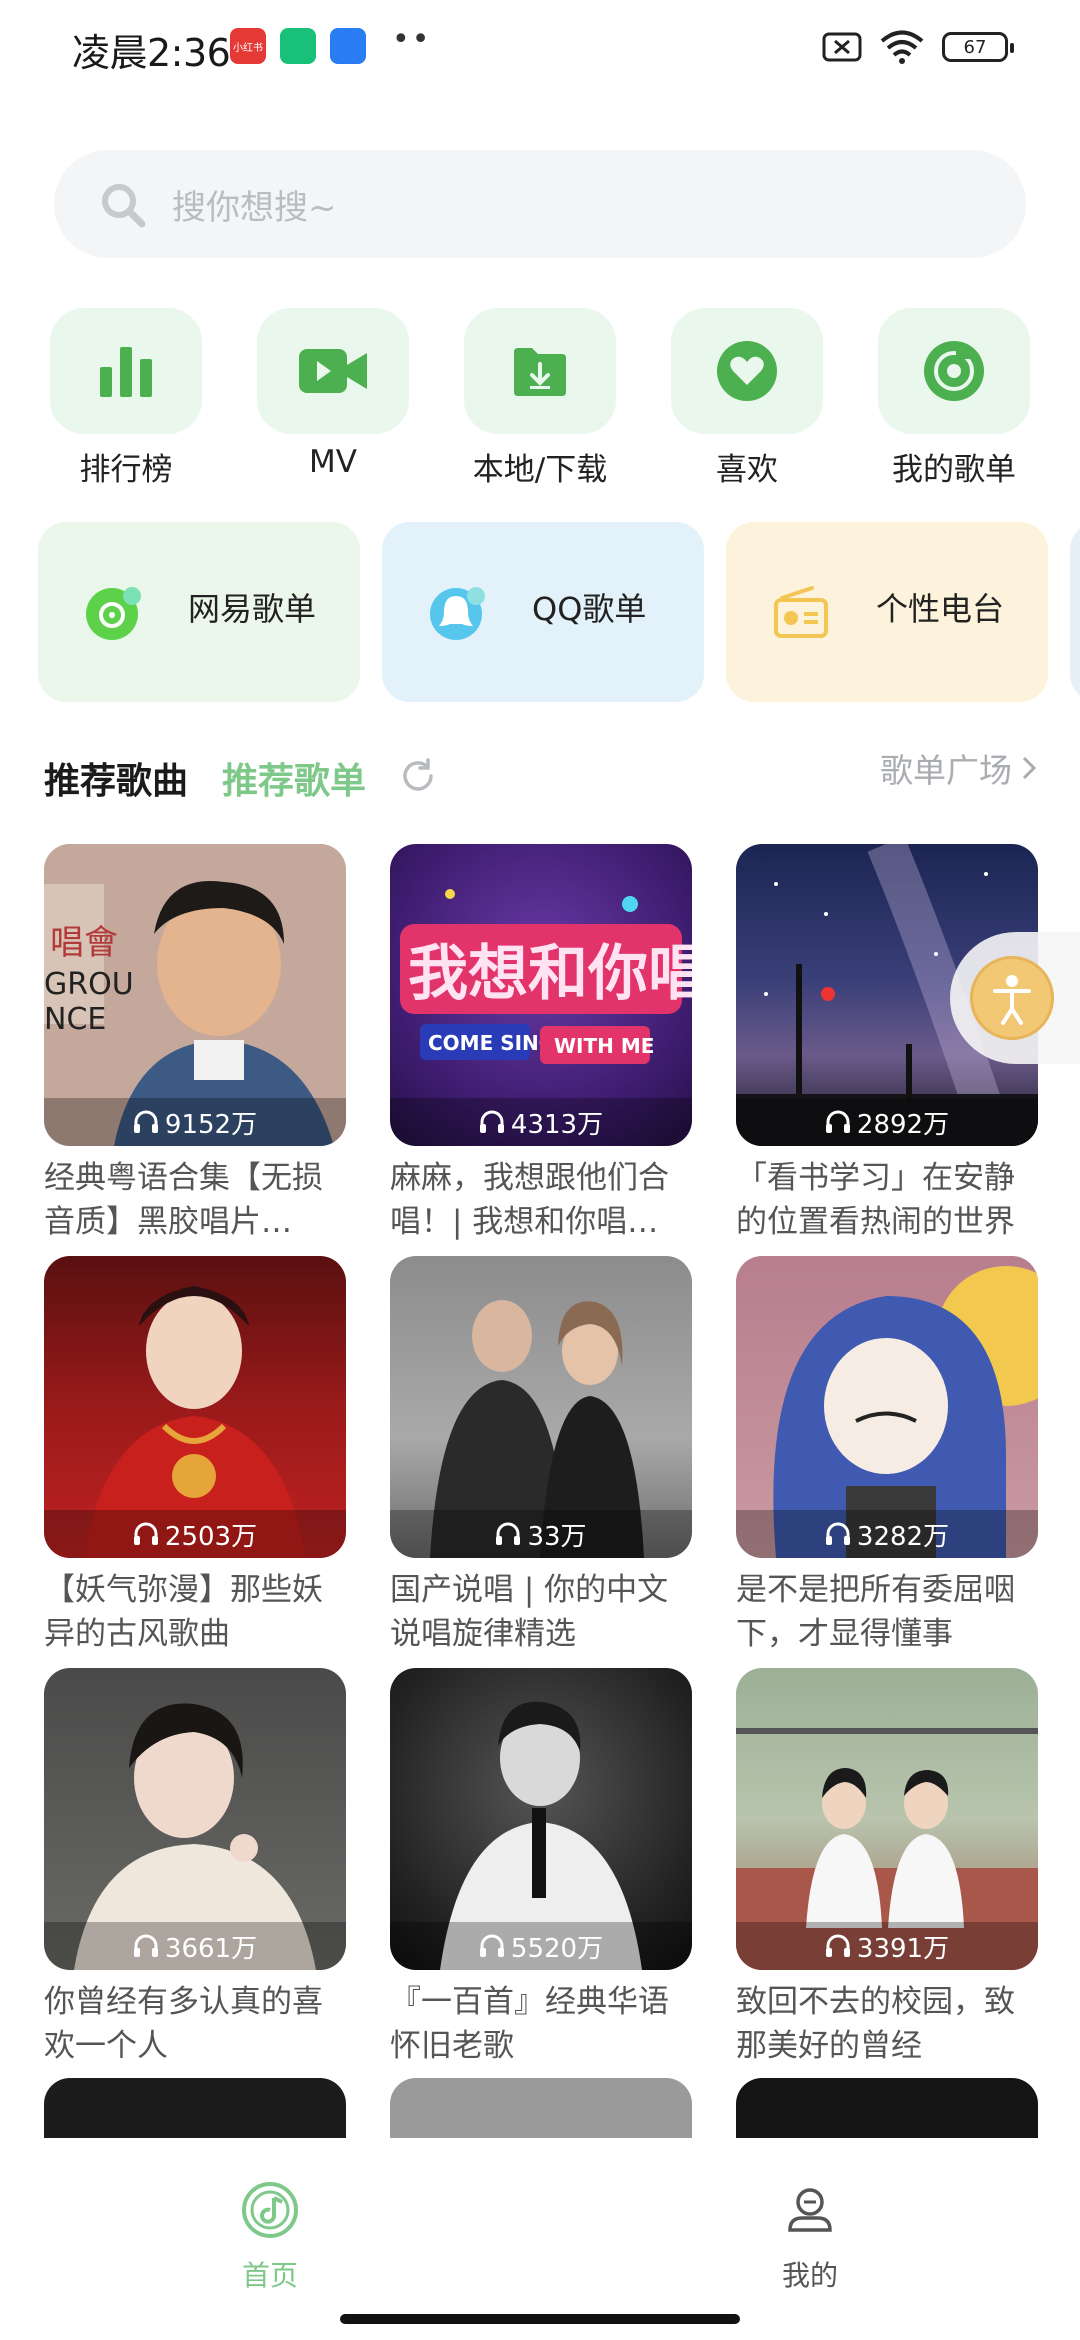  Describe the element at coordinates (298, 46) in the screenshot. I see `shield-app-icon` at that location.